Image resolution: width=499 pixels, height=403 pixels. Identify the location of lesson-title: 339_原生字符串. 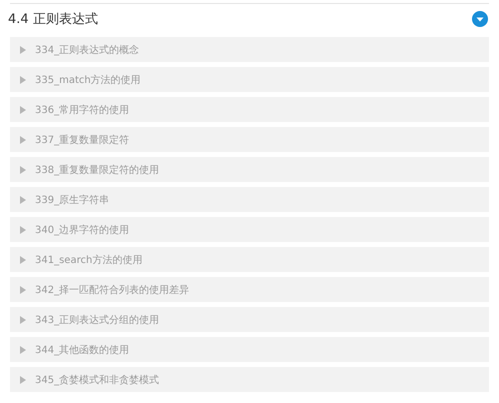
(72, 200).